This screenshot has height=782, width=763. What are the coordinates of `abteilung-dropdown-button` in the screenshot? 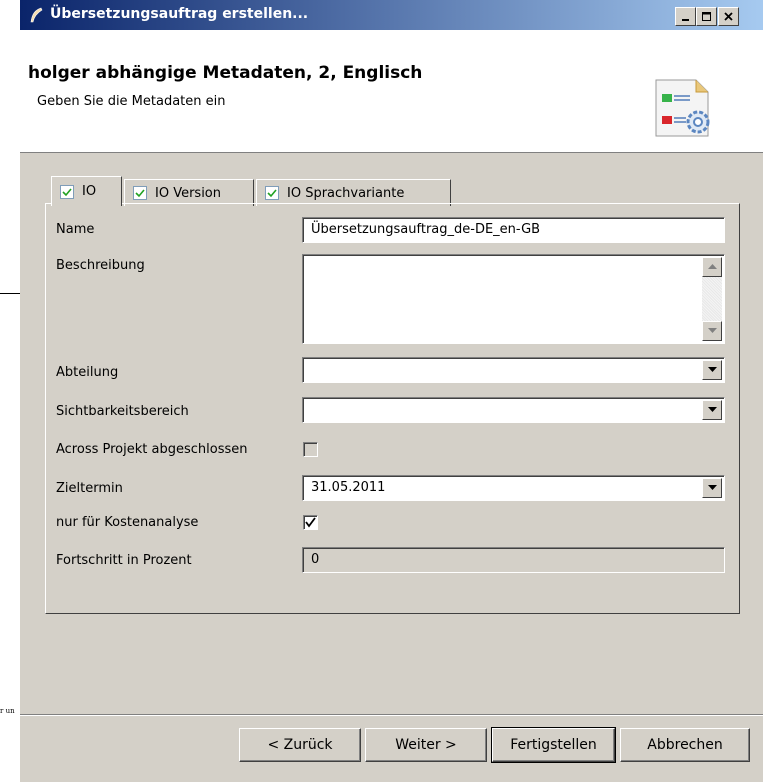 It's located at (712, 370).